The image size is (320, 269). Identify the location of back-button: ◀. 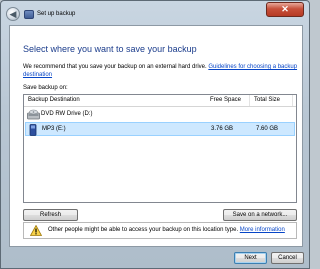
(13, 14).